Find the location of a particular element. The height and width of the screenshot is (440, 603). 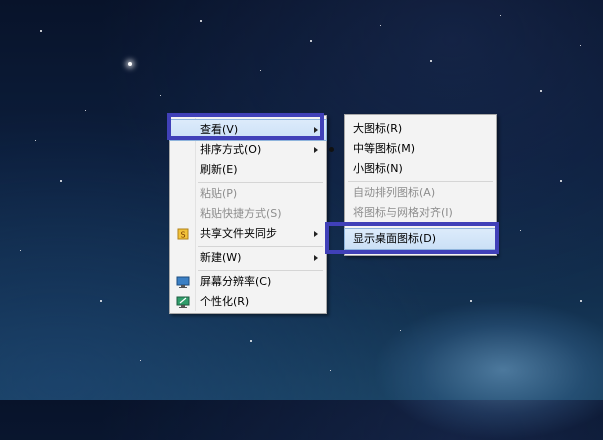

submenu-item-auto-arrange: 自动排列图标(A) is located at coordinates (420, 193).